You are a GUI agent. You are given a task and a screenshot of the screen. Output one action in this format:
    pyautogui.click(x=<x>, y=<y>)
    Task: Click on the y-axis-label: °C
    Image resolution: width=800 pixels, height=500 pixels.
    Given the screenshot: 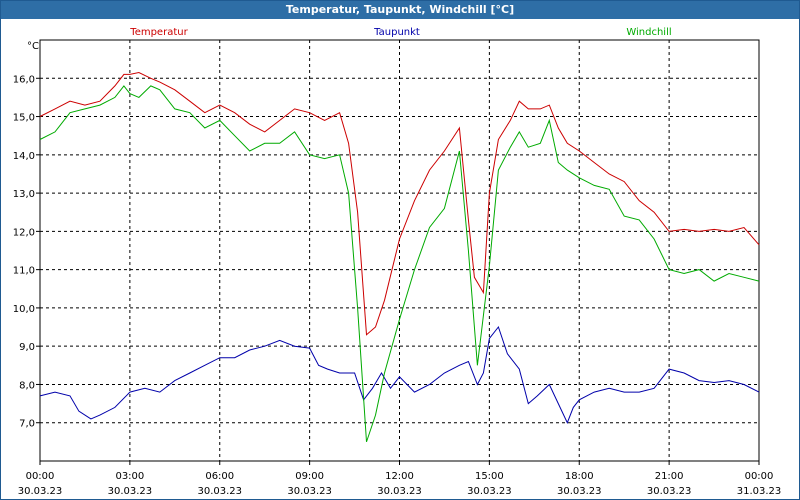 What is the action you would take?
    pyautogui.click(x=33, y=46)
    